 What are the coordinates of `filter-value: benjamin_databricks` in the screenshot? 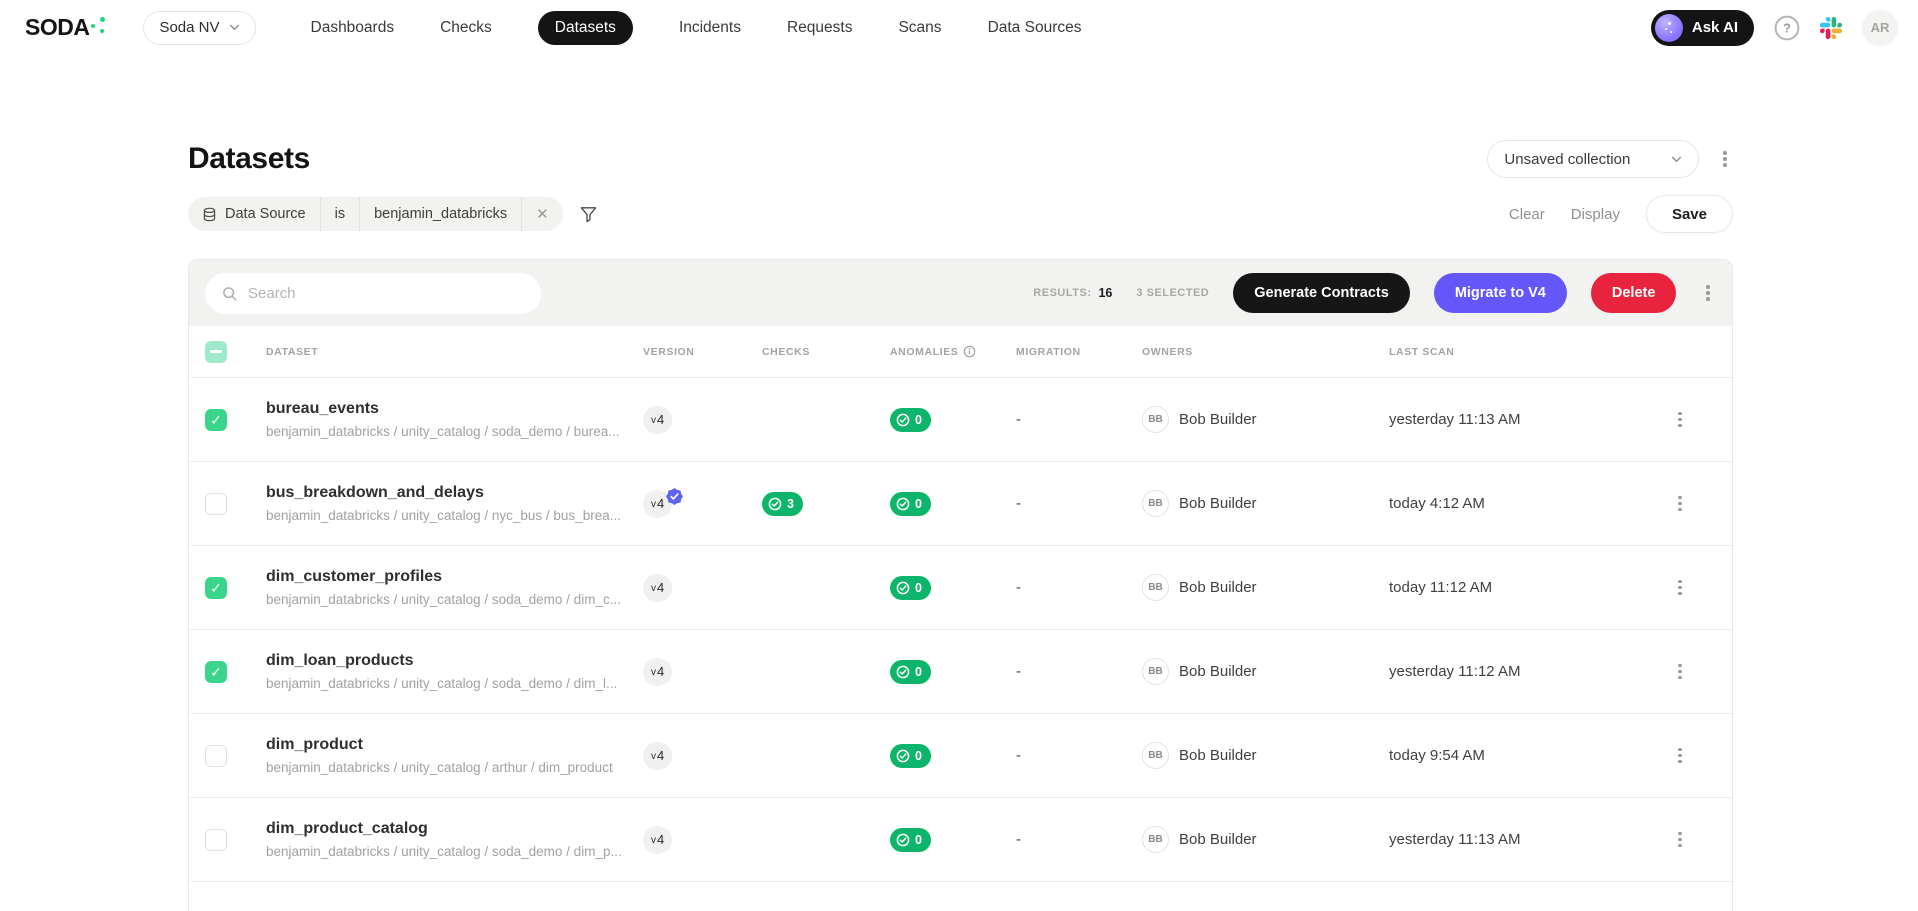 It's located at (440, 214).